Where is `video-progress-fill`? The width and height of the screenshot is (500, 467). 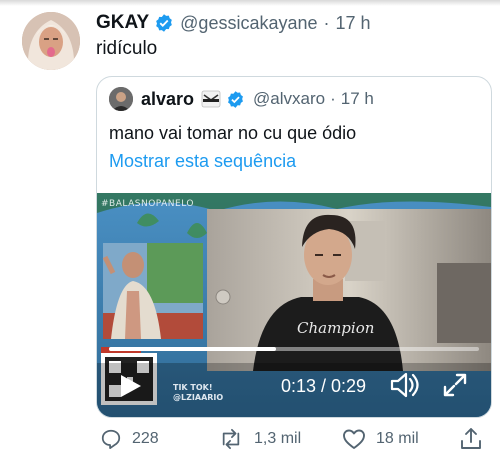
video-progress-fill is located at coordinates (192, 349).